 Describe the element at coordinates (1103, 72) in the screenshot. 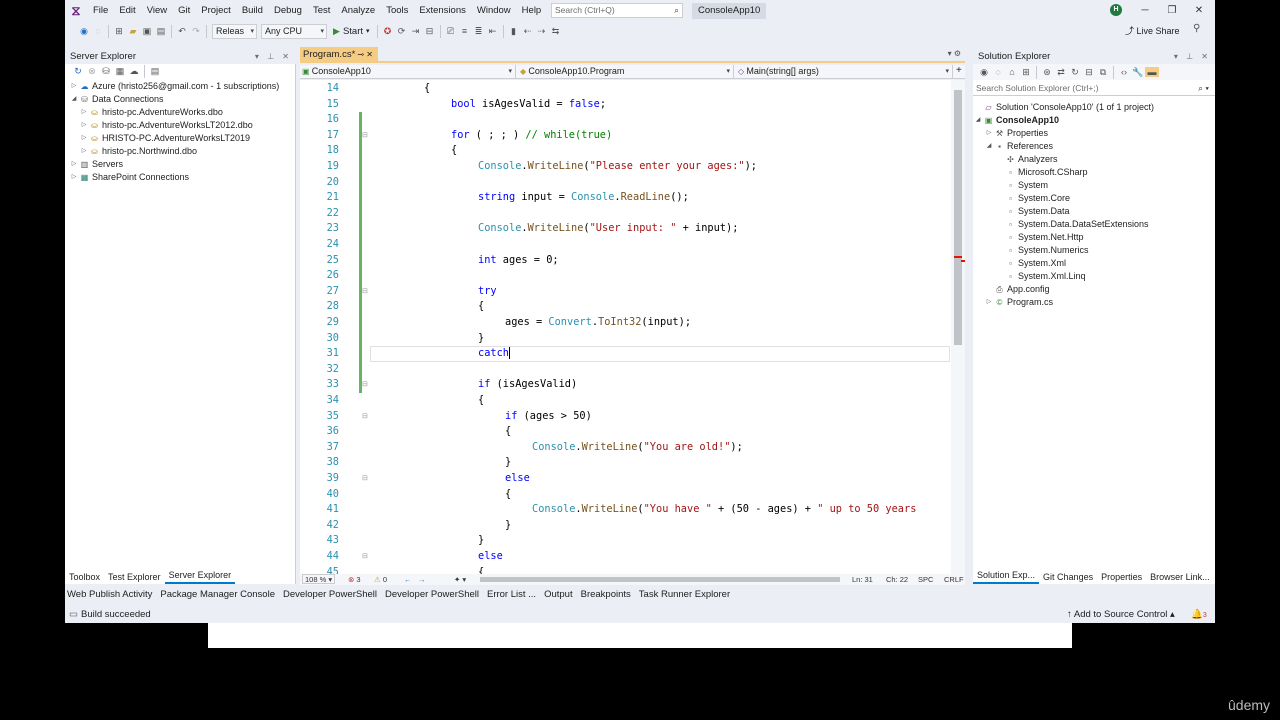

I see `show-all-files-icon: ⧉` at that location.